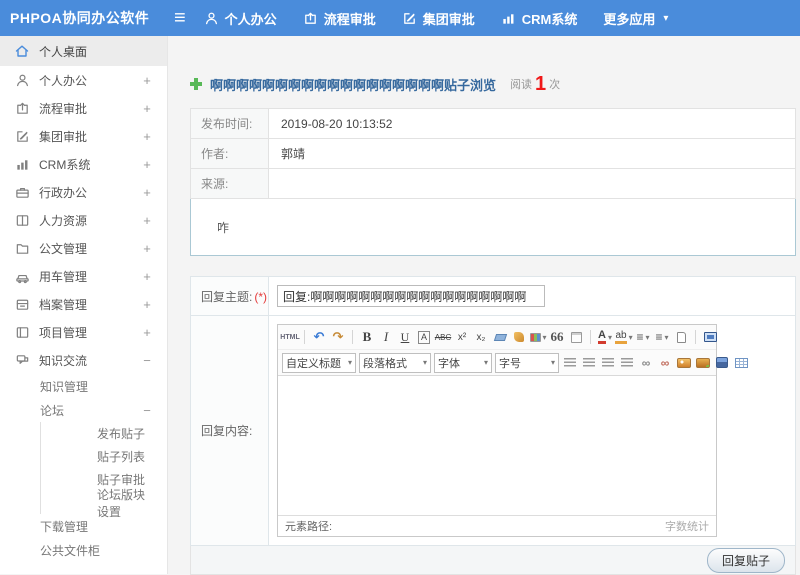  Describe the element at coordinates (557, 337) in the screenshot. I see `blockquote-button: 66` at that location.